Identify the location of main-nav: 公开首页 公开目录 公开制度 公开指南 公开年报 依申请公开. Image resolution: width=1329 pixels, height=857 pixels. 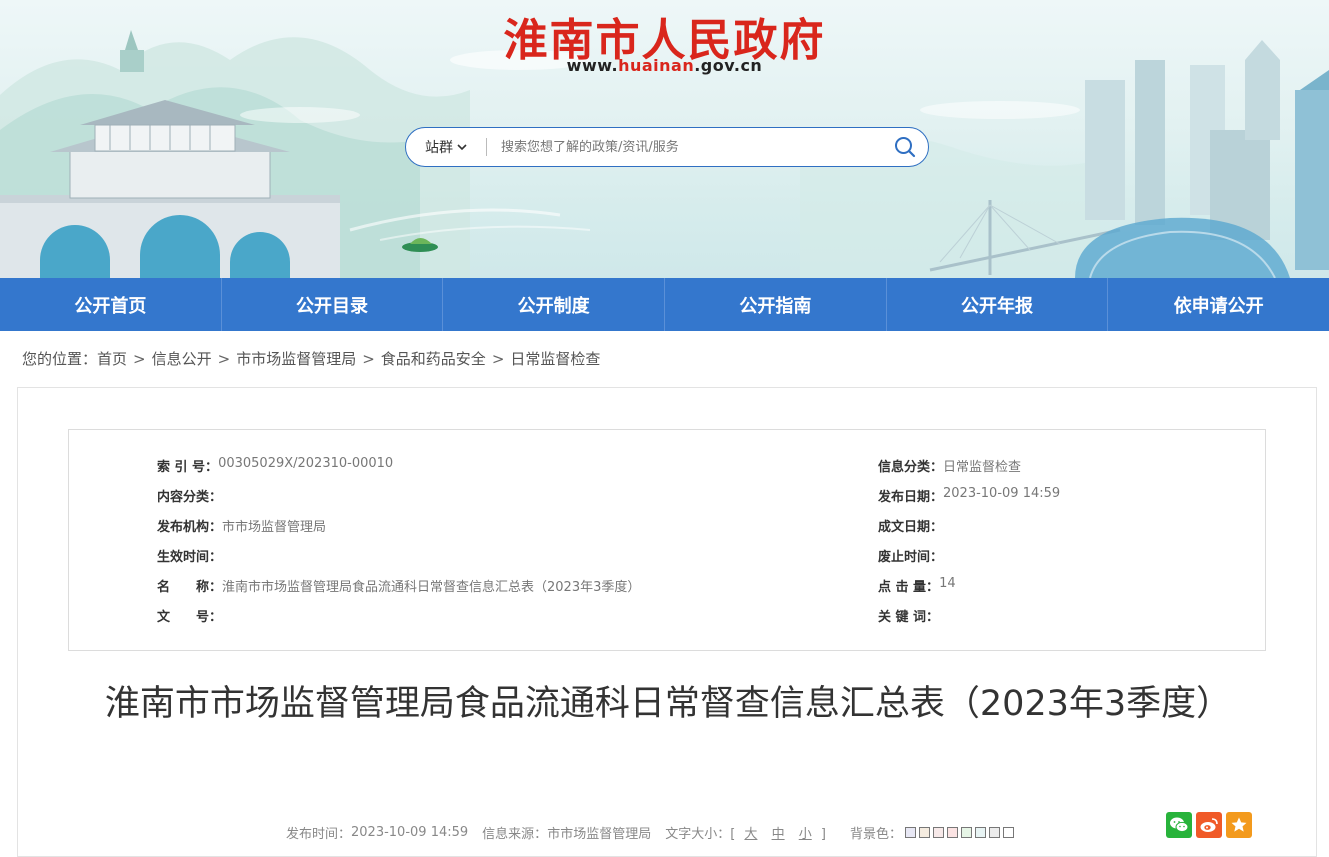
(664, 304).